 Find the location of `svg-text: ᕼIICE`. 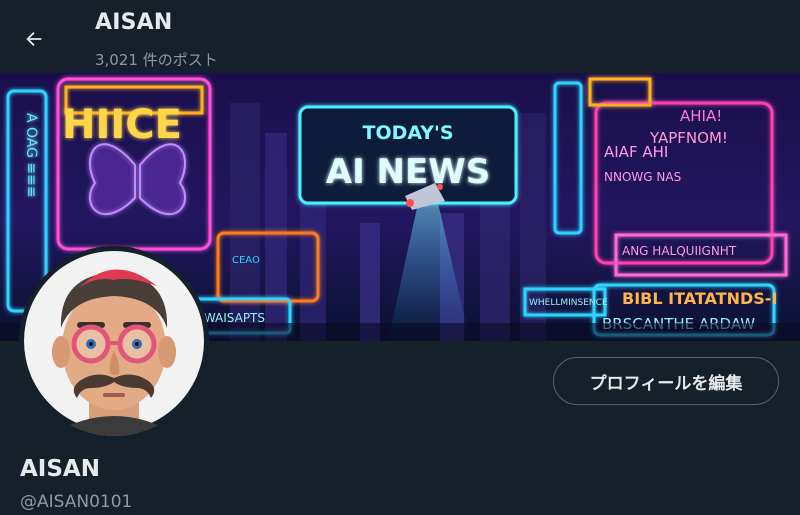

svg-text: ᕼIICE is located at coordinates (122, 125).